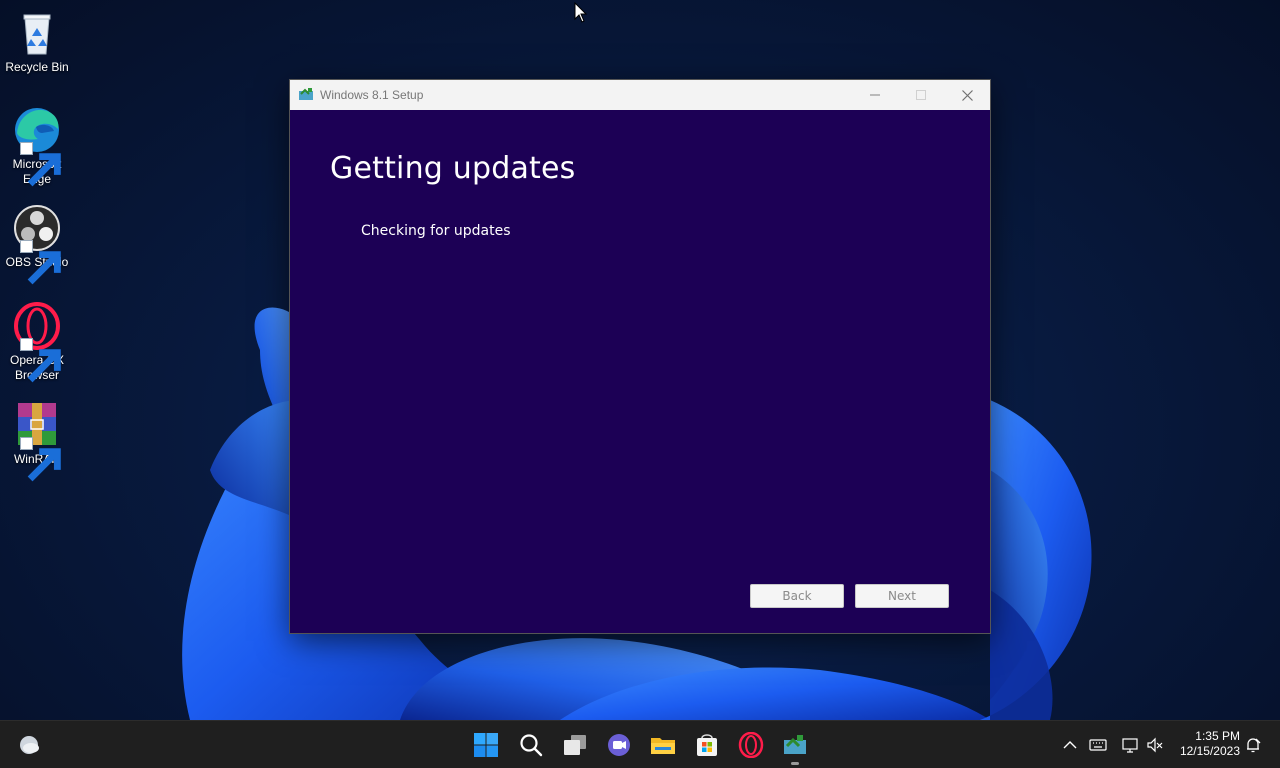 The height and width of the screenshot is (768, 1280). What do you see at coordinates (640, 744) in the screenshot?
I see `taskbar: 1:35 PM 12/15/2023` at bounding box center [640, 744].